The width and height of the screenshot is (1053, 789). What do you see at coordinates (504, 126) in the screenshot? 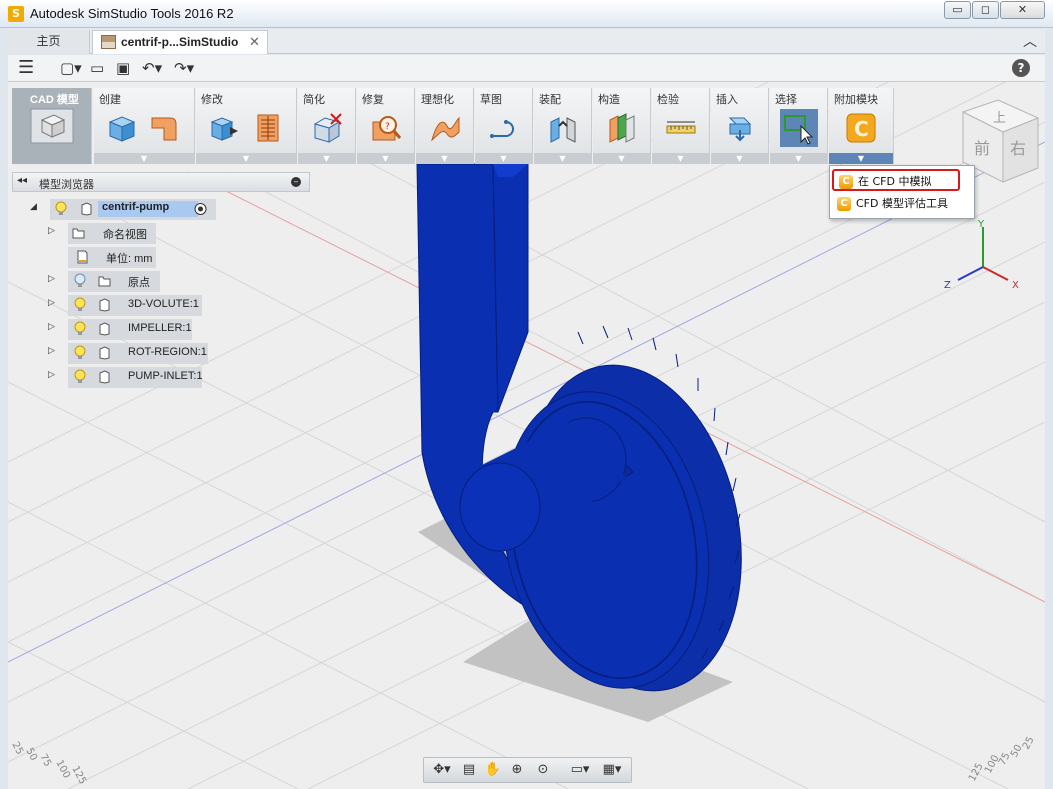
I see `ribbon-group-sketch: 草图 ▼` at bounding box center [504, 126].